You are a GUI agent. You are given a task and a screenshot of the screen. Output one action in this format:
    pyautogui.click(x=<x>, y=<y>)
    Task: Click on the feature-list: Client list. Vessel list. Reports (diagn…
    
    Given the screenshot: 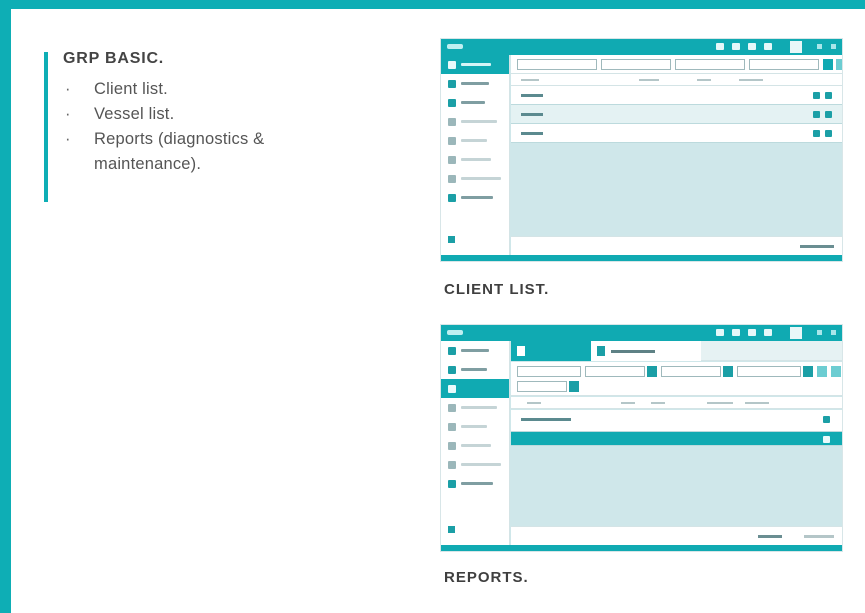 What is the action you would take?
    pyautogui.click(x=203, y=127)
    